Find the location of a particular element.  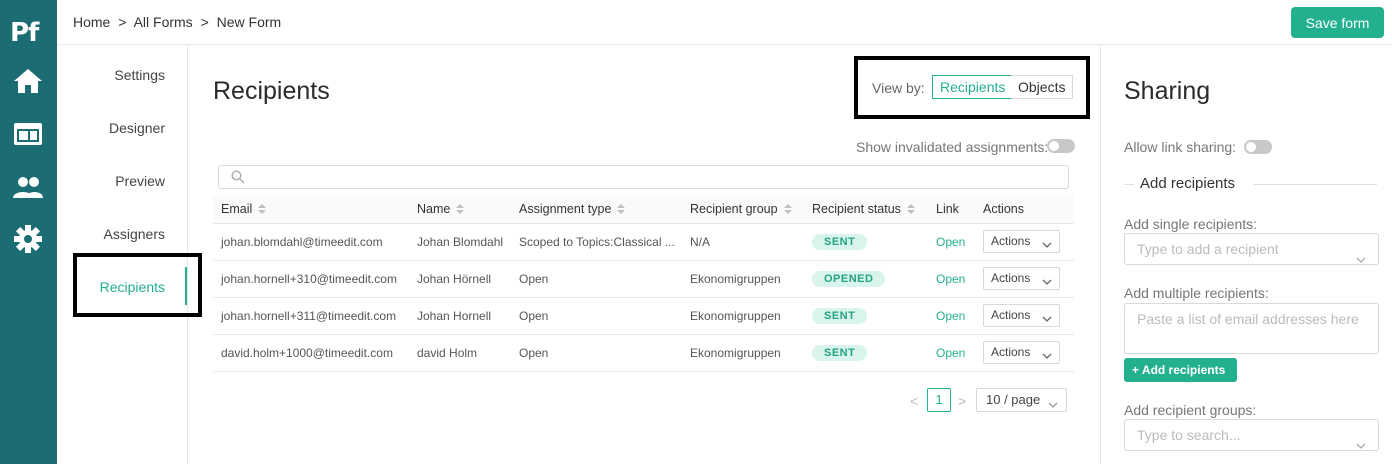

forms-icon is located at coordinates (28, 134).